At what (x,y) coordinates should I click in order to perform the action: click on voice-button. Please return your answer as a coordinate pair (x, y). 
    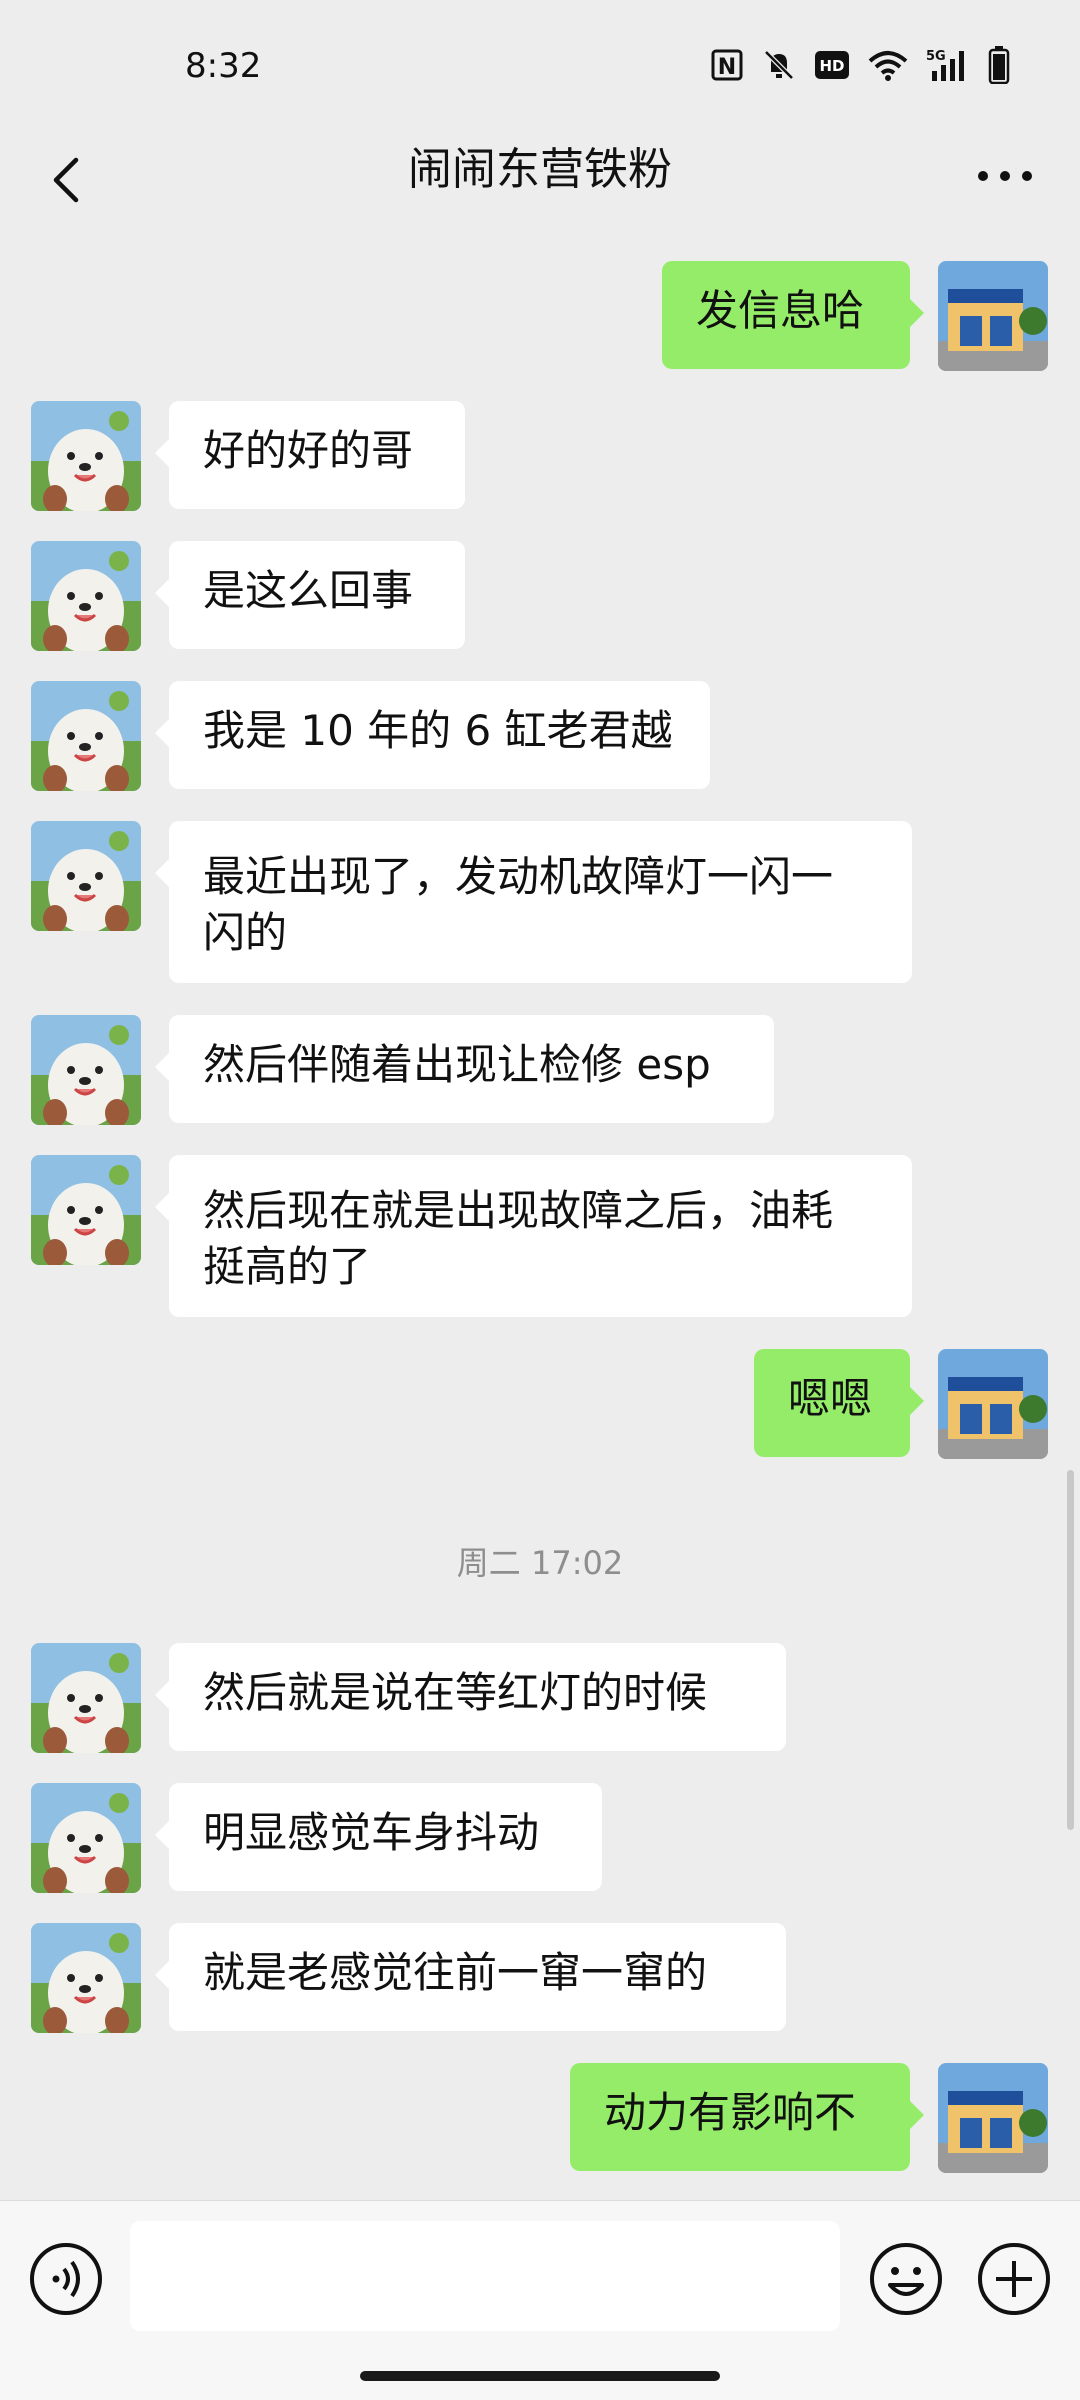
    Looking at the image, I should click on (66, 2279).